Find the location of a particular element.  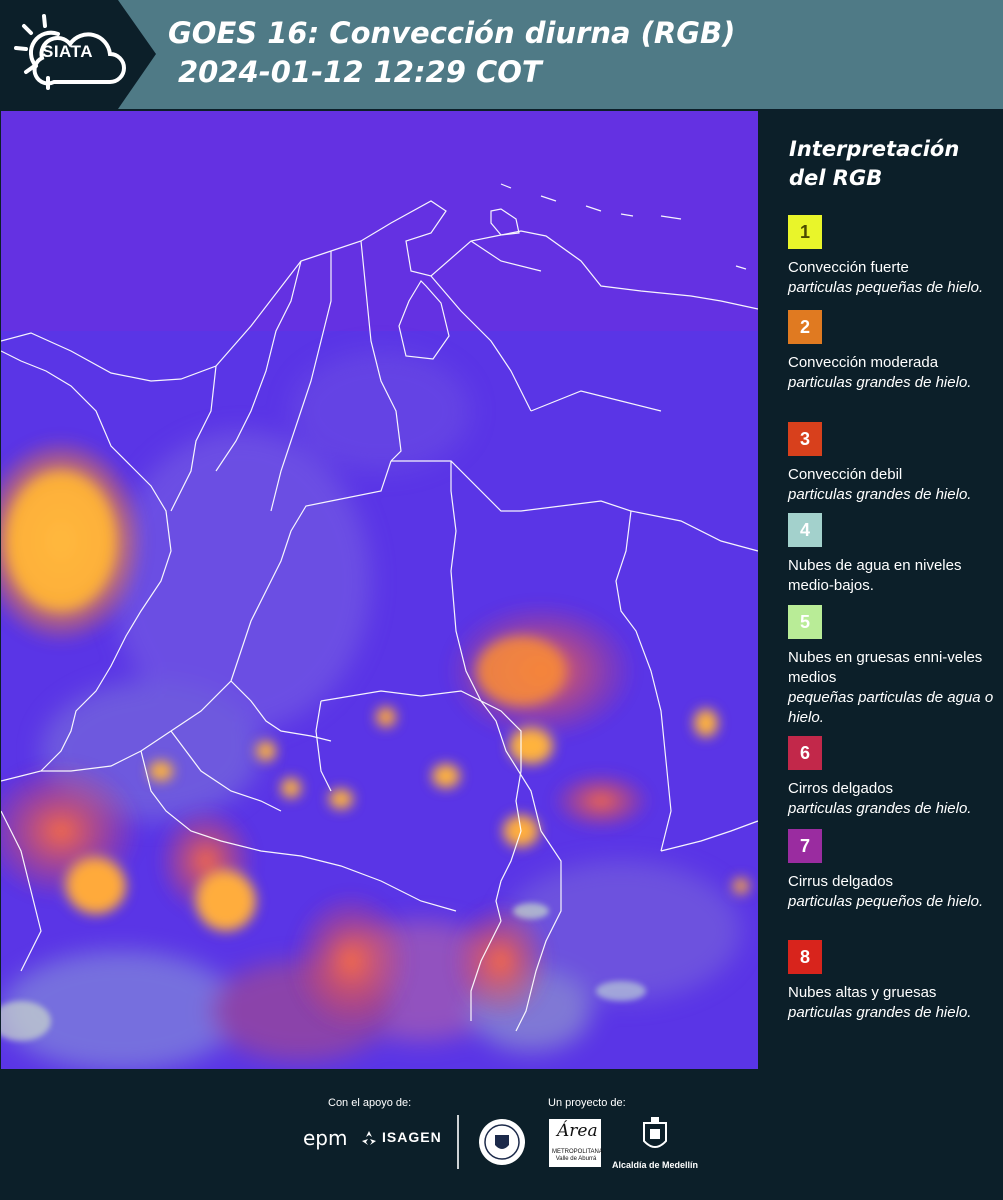

support-label: Con el apoyo de: is located at coordinates (370, 1103).